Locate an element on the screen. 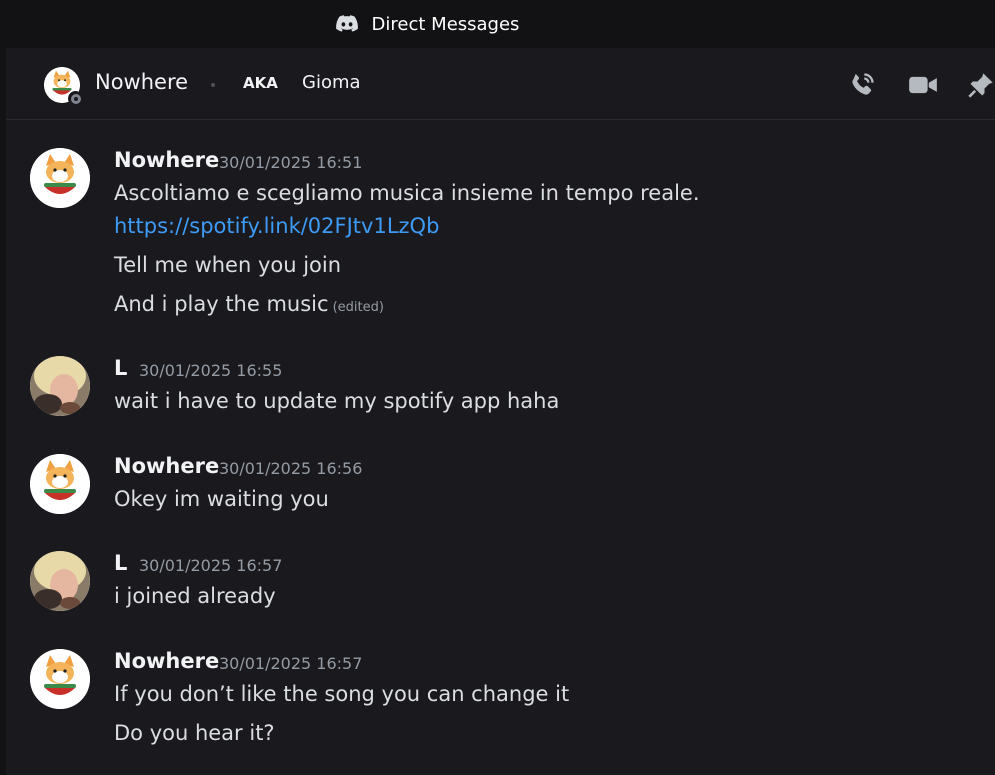  header-separator is located at coordinates (213, 85).